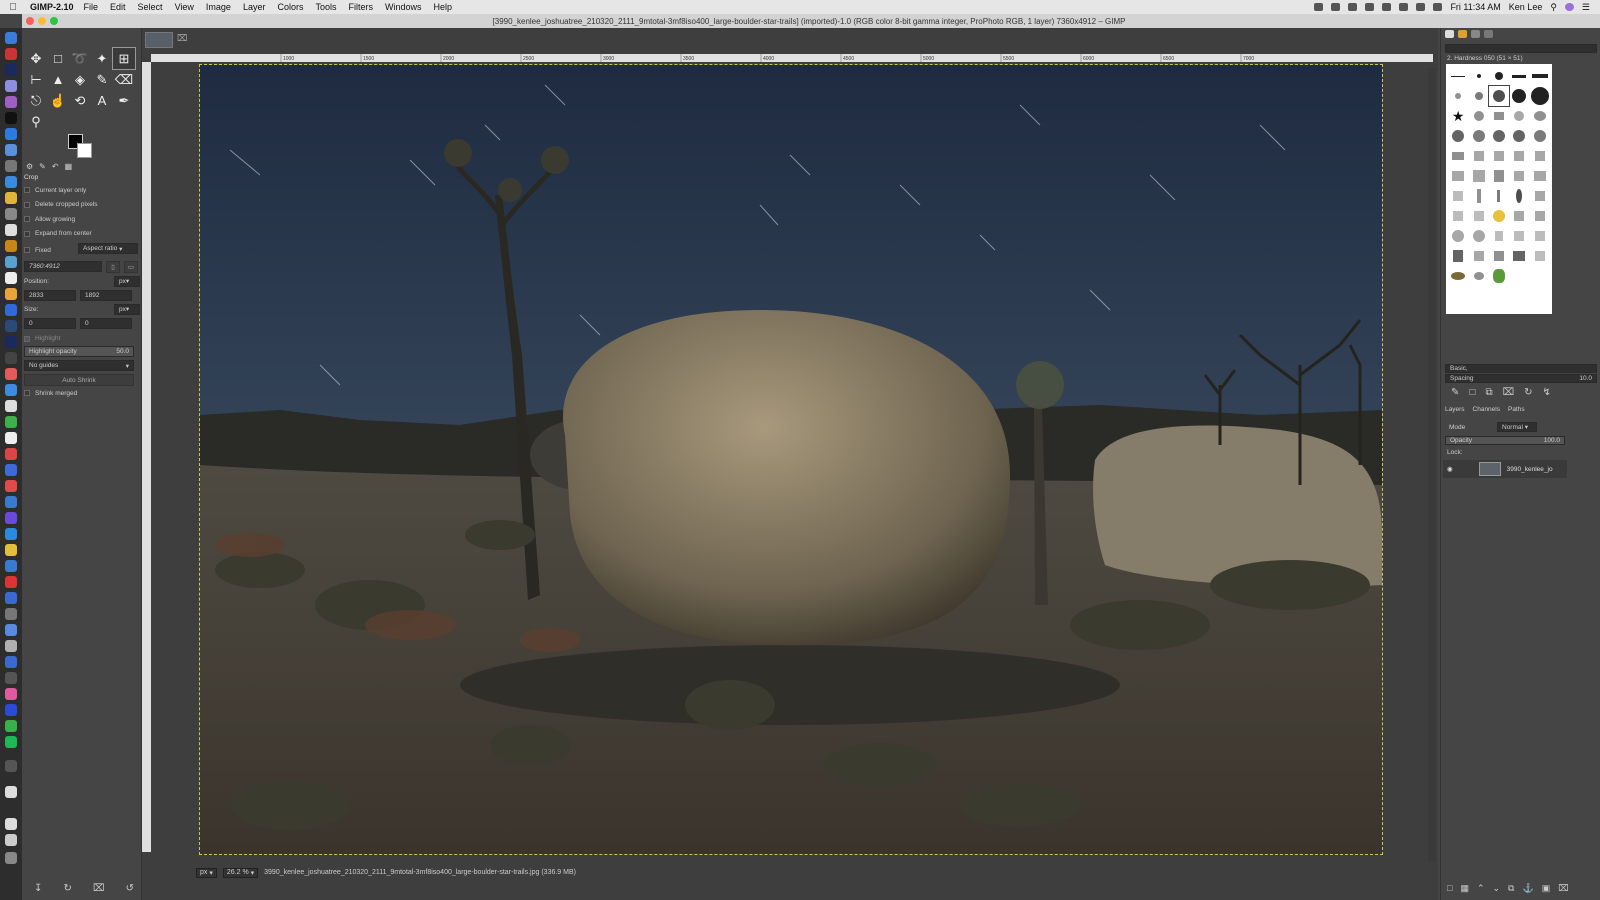 Image resolution: width=1600 pixels, height=900 pixels. Describe the element at coordinates (36, 58) in the screenshot. I see `move-tool-icon: ✥` at that location.